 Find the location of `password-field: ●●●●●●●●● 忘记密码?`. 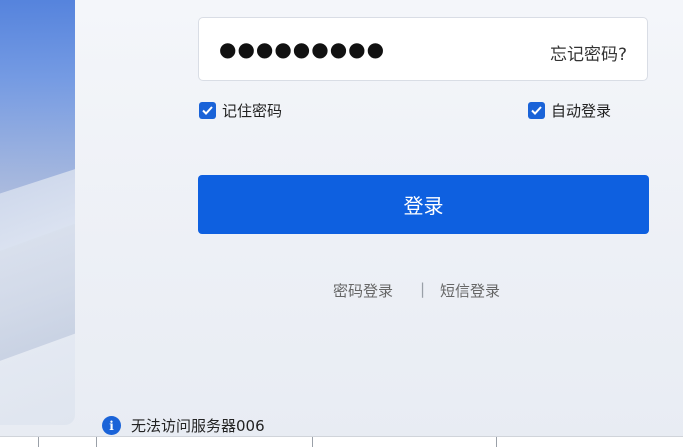

password-field: ●●●●●●●●● 忘记密码? is located at coordinates (423, 49).